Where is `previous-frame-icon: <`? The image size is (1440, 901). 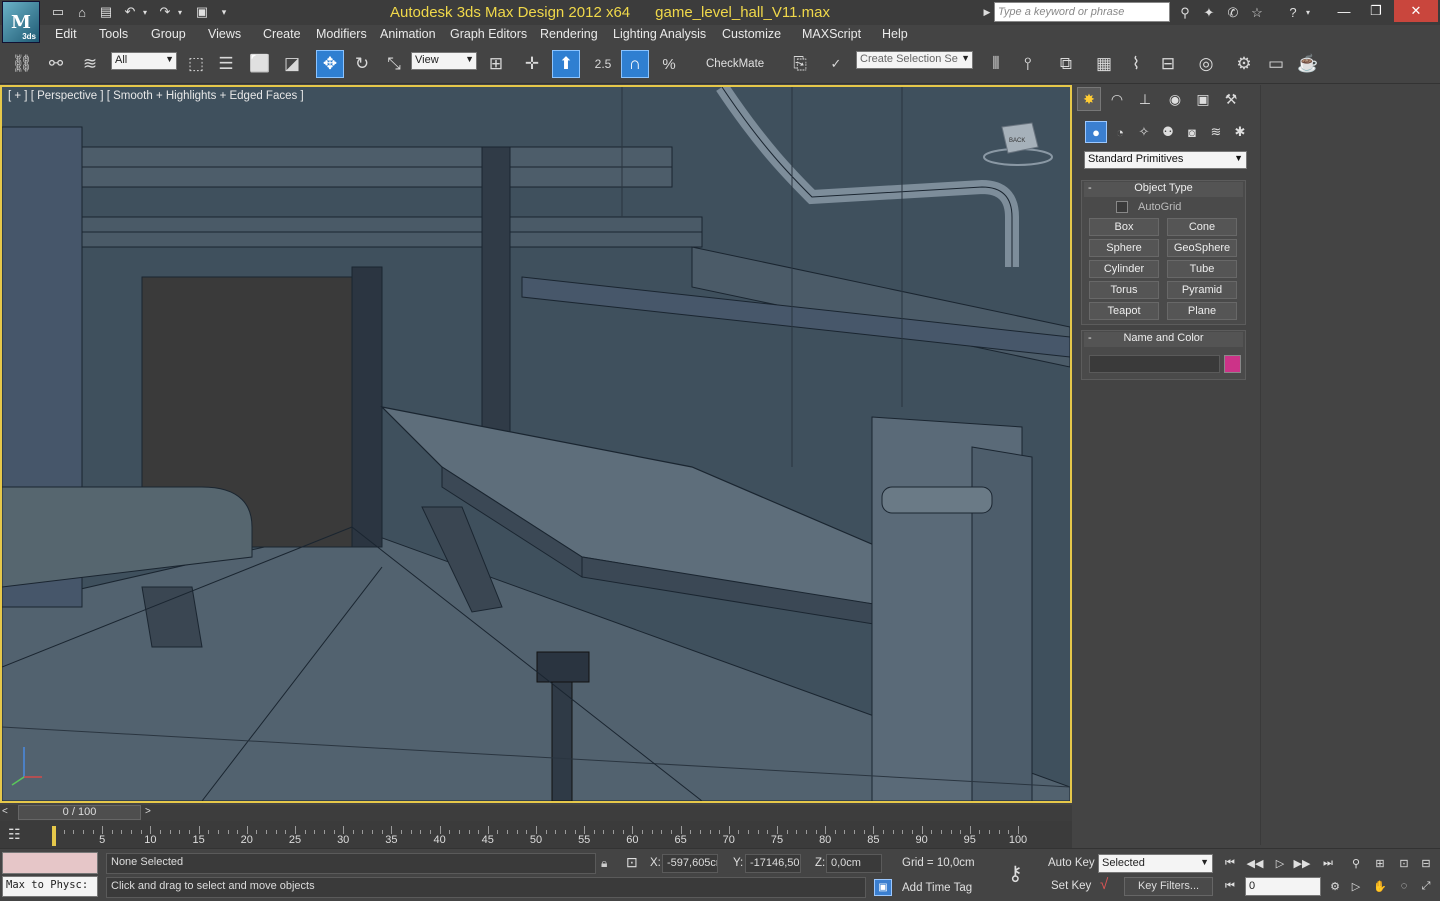
previous-frame-icon: < is located at coordinates (5, 811).